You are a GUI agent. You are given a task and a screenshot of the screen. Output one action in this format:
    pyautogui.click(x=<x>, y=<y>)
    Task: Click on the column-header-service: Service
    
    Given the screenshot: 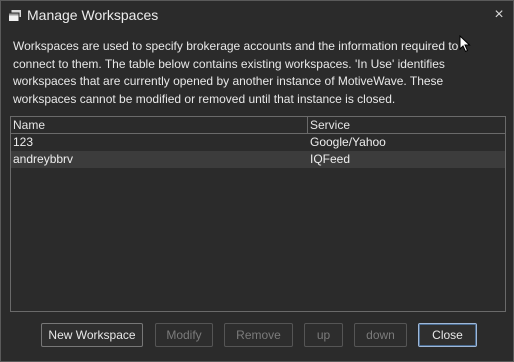 What is the action you would take?
    pyautogui.click(x=406, y=125)
    